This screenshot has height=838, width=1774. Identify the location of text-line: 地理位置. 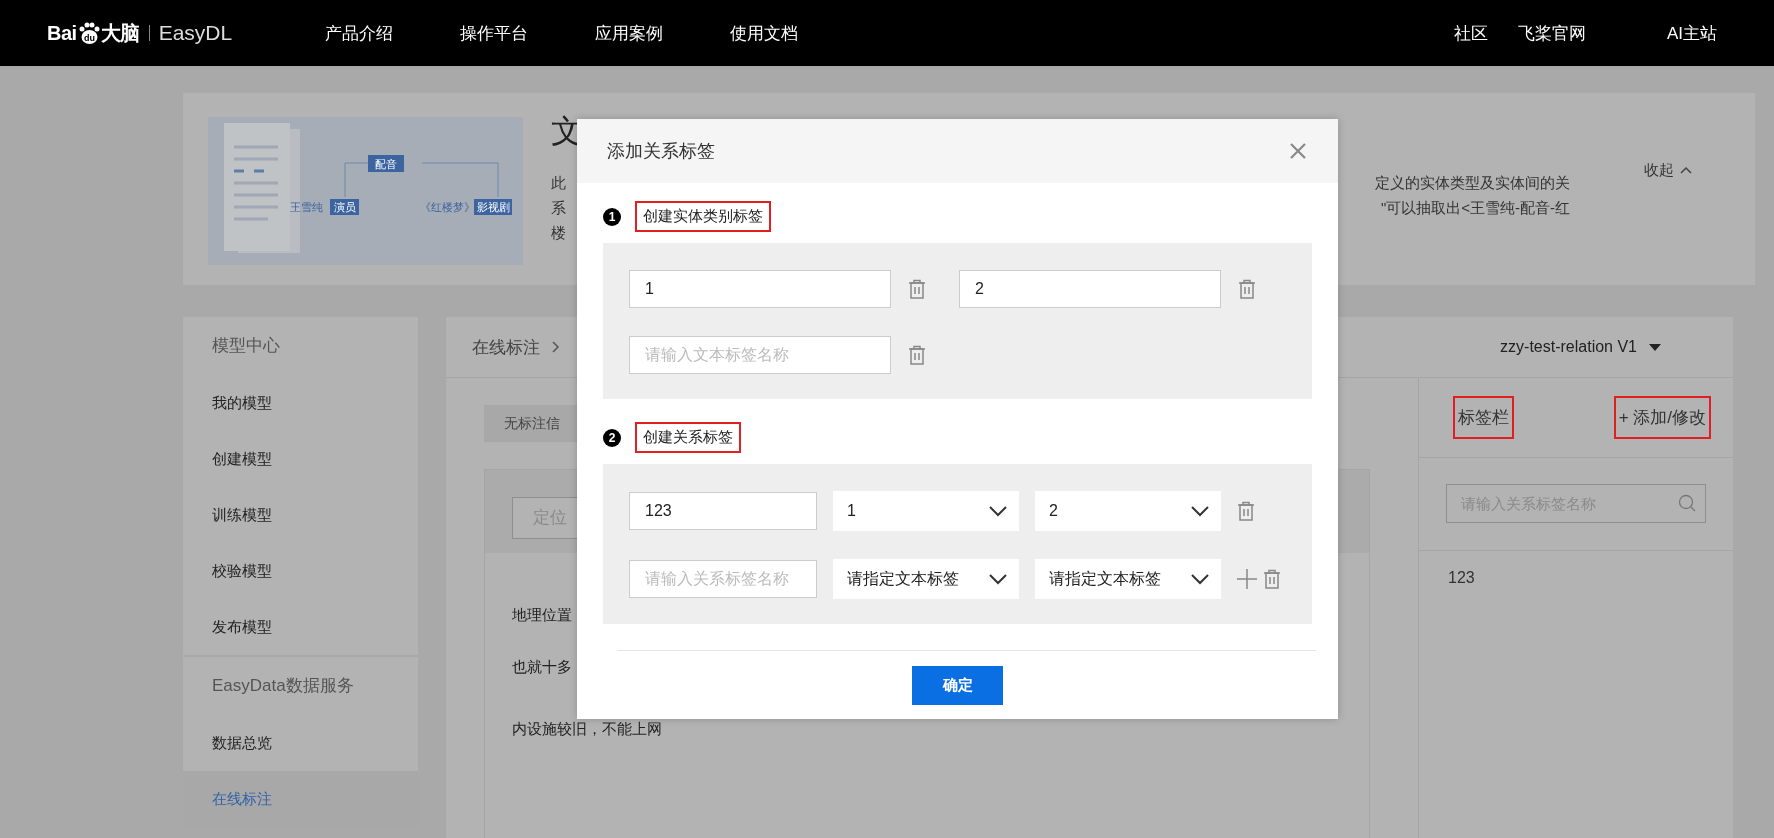
(542, 615).